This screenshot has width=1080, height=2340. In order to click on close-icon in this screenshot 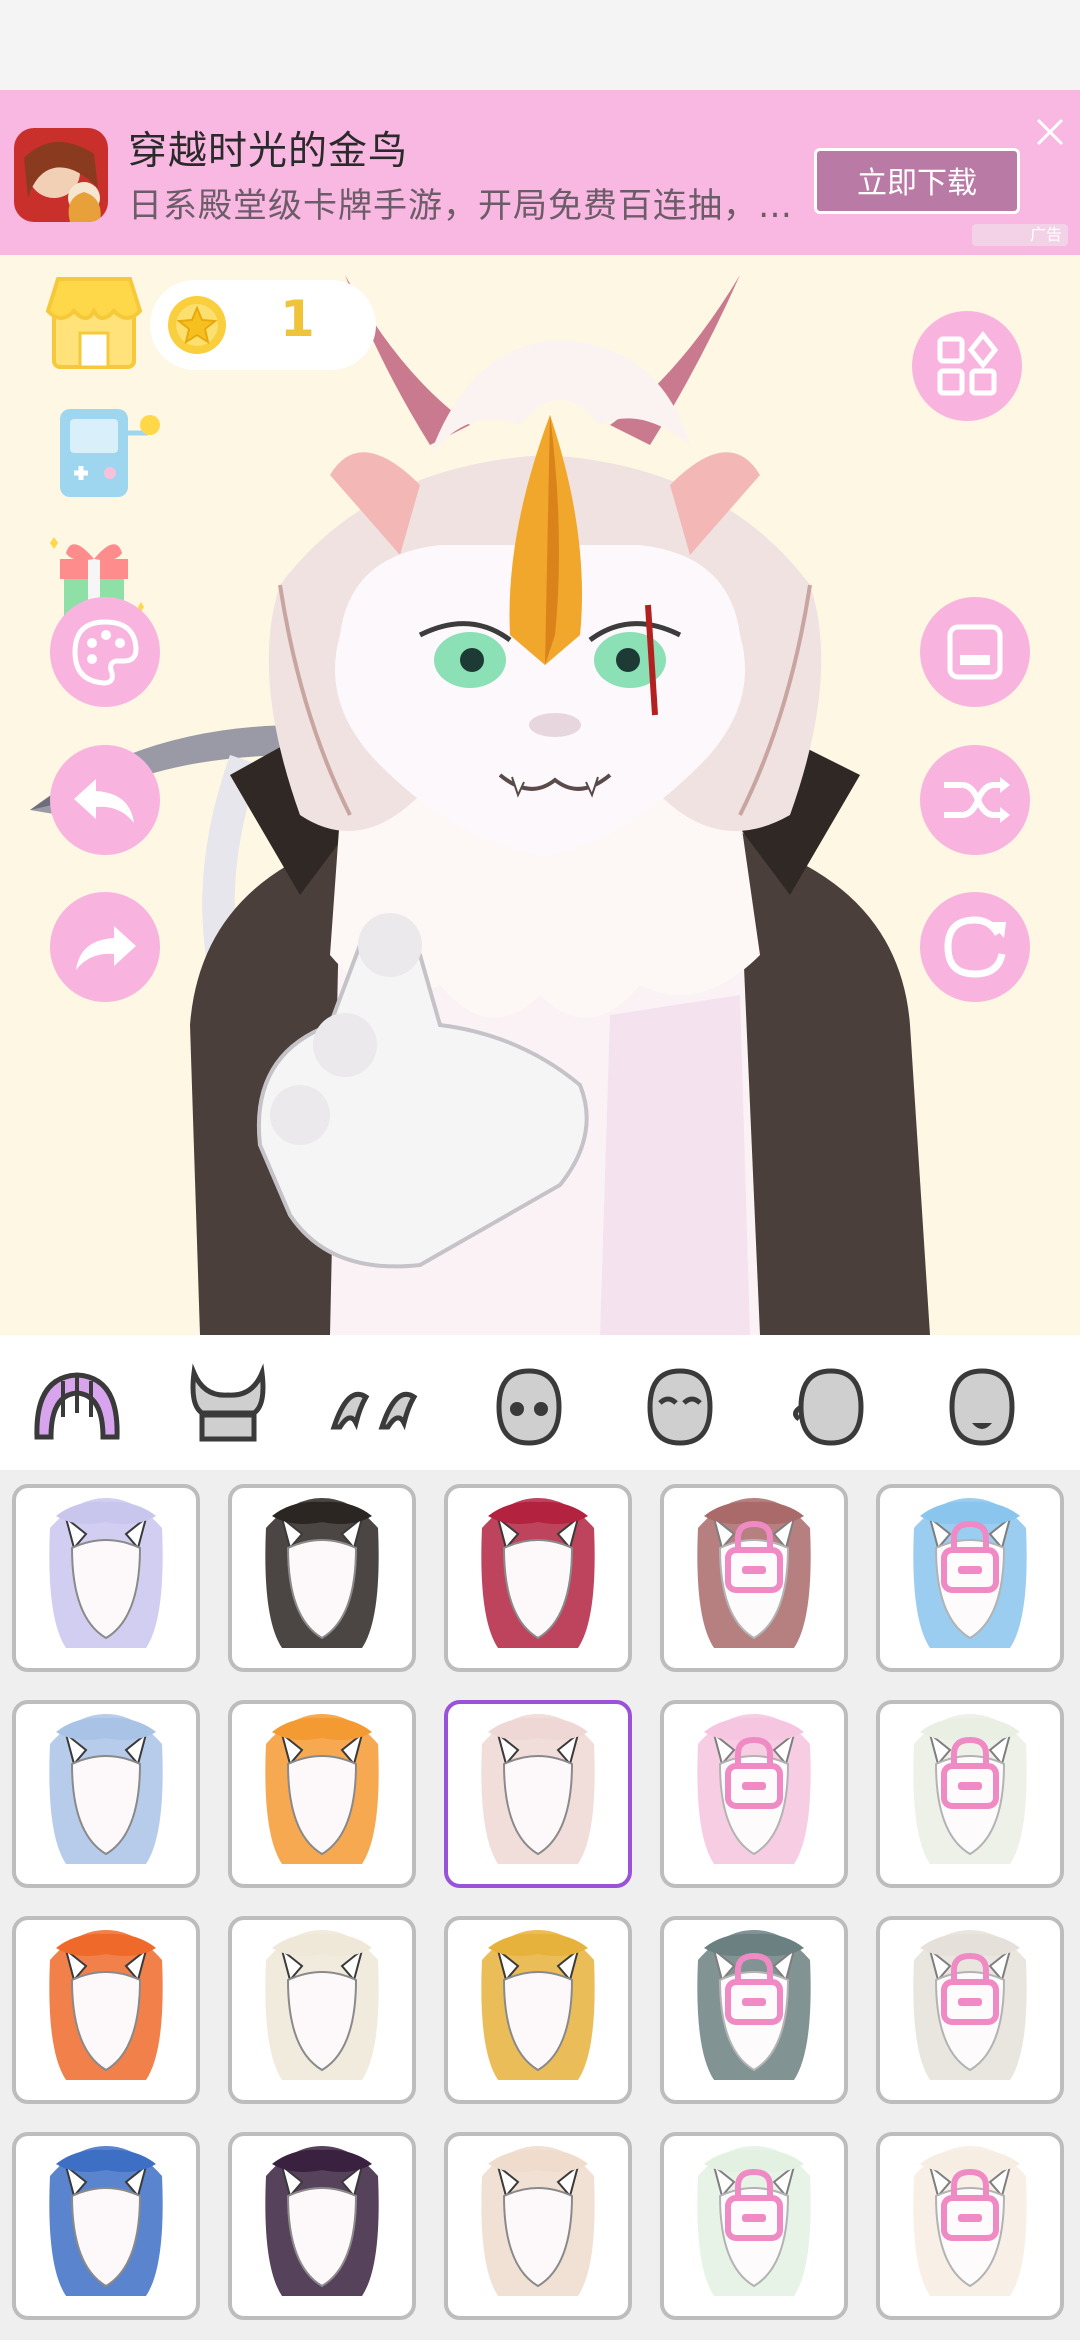, I will do `click(1050, 132)`.